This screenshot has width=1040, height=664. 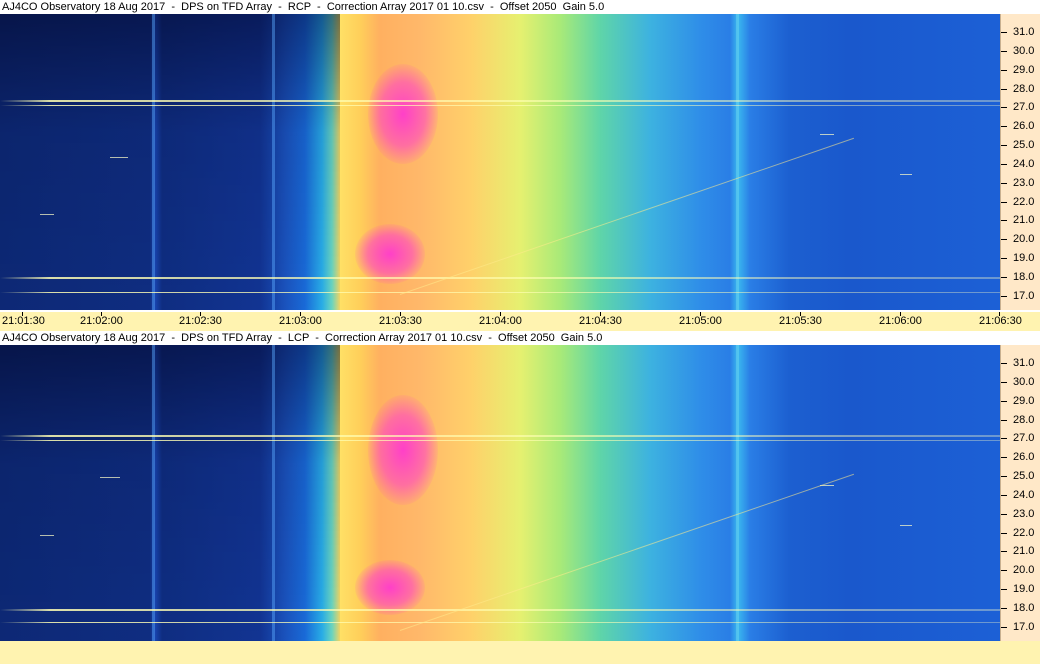 I want to click on time-label: 21:01:30, so click(x=23, y=321).